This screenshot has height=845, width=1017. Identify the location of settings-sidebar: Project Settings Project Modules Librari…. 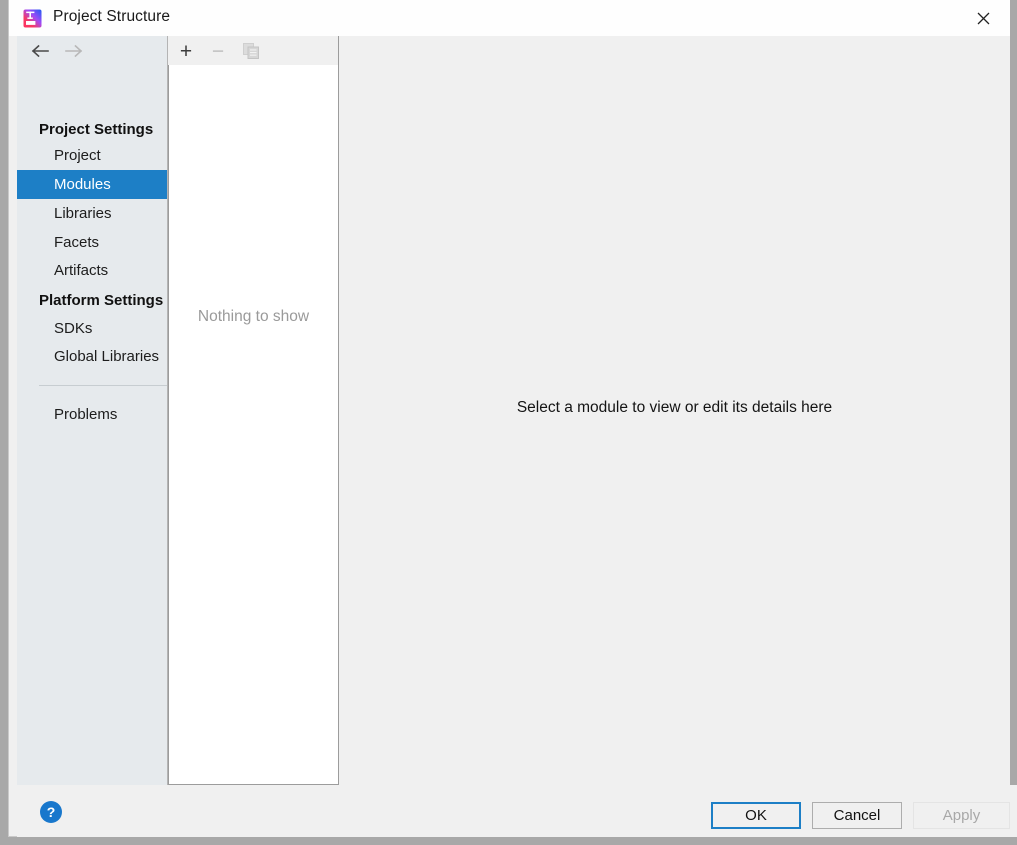
(92, 410).